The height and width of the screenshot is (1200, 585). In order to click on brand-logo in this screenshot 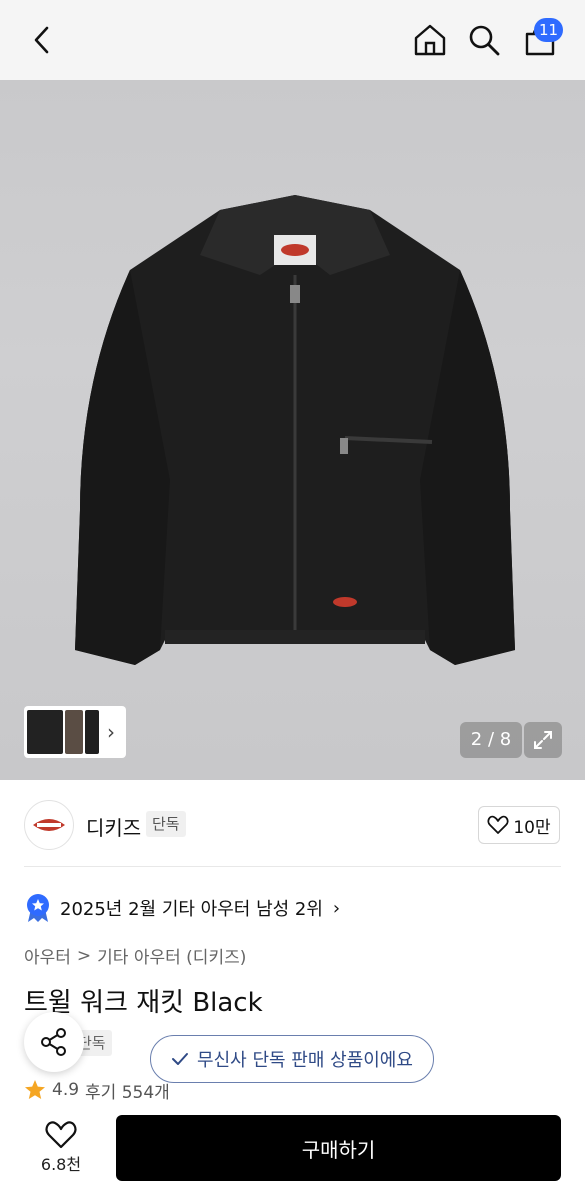, I will do `click(49, 825)`.